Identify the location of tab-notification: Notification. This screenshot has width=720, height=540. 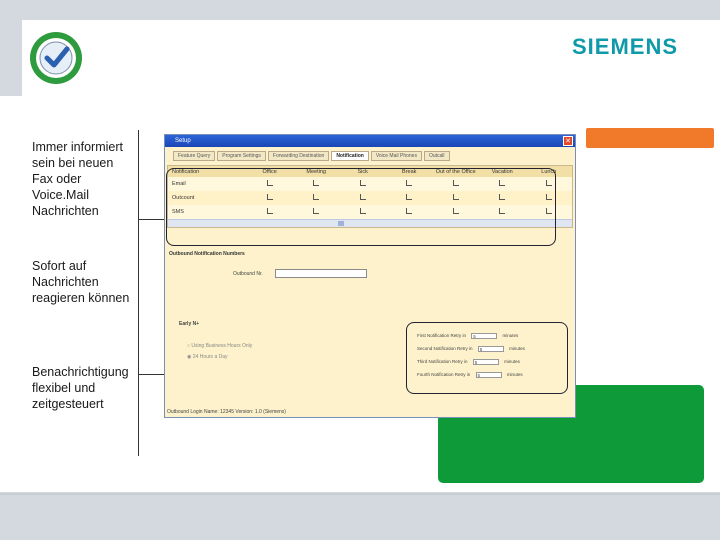
(350, 156).